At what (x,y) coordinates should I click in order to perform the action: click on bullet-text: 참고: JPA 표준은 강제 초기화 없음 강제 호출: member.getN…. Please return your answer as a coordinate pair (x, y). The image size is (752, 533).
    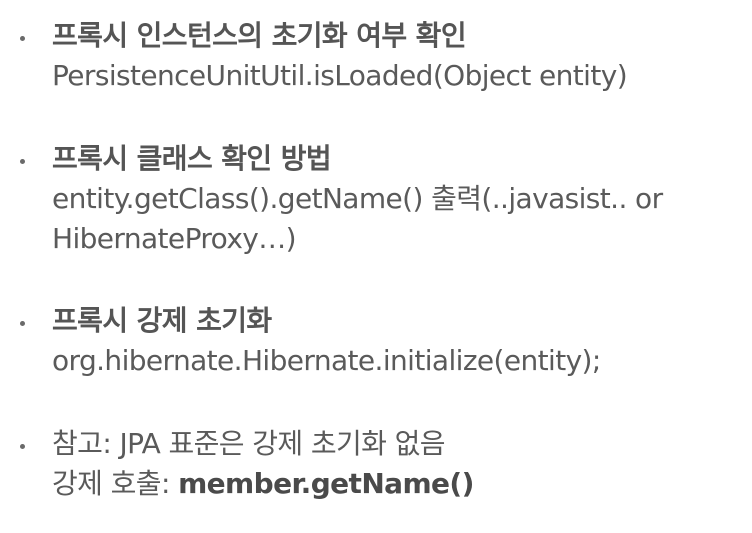
    Looking at the image, I should click on (396, 464).